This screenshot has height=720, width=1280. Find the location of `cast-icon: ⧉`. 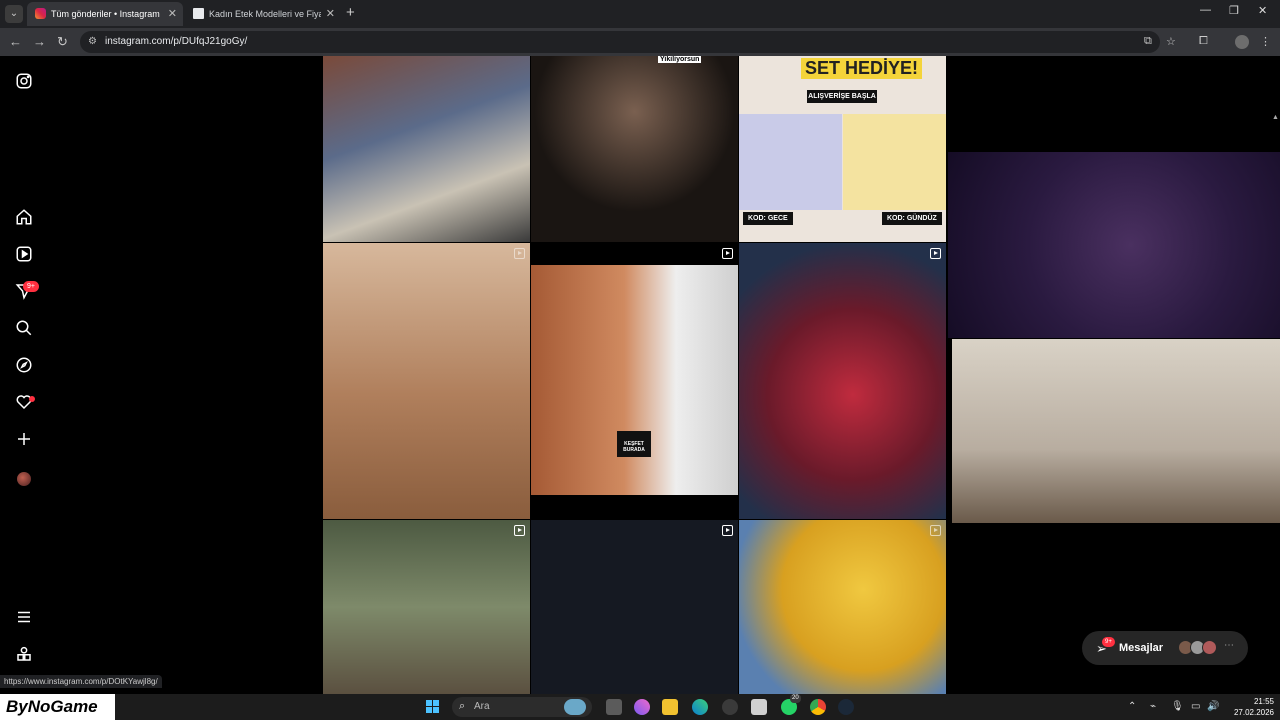

cast-icon: ⧉ is located at coordinates (1148, 41).